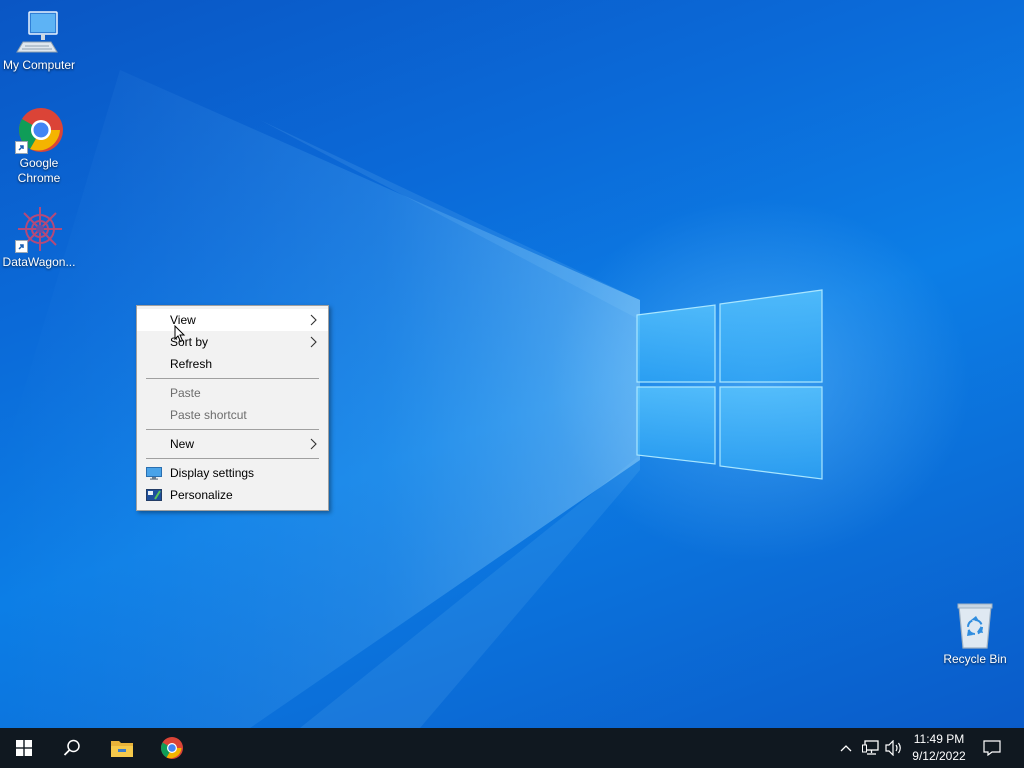 Image resolution: width=1024 pixels, height=768 pixels. Describe the element at coordinates (39, 65) in the screenshot. I see `desktop-icon-label: My Computer` at that location.